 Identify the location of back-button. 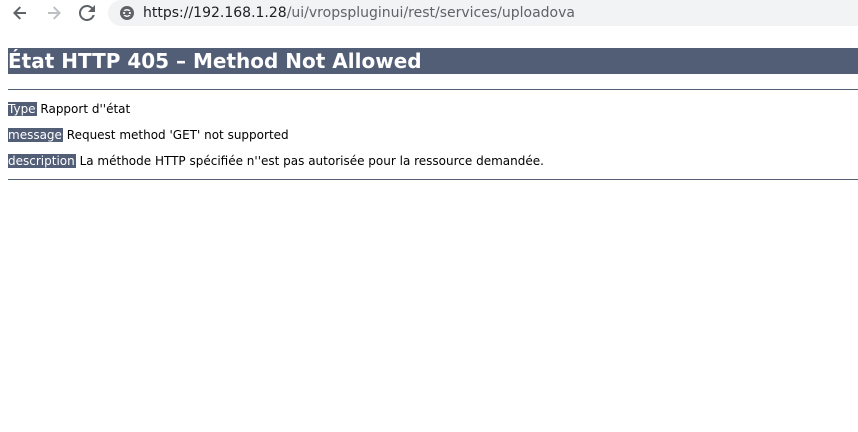
(20, 13).